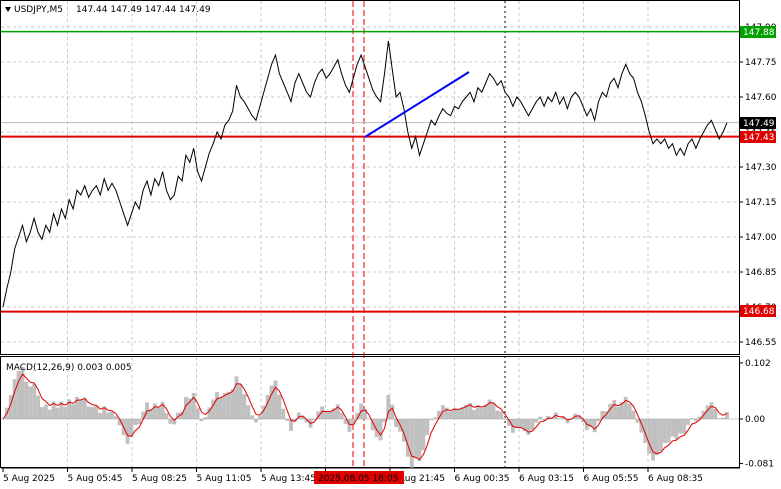 This screenshot has height=489, width=781. I want to click on price-tick-label: 147.15, so click(761, 203).